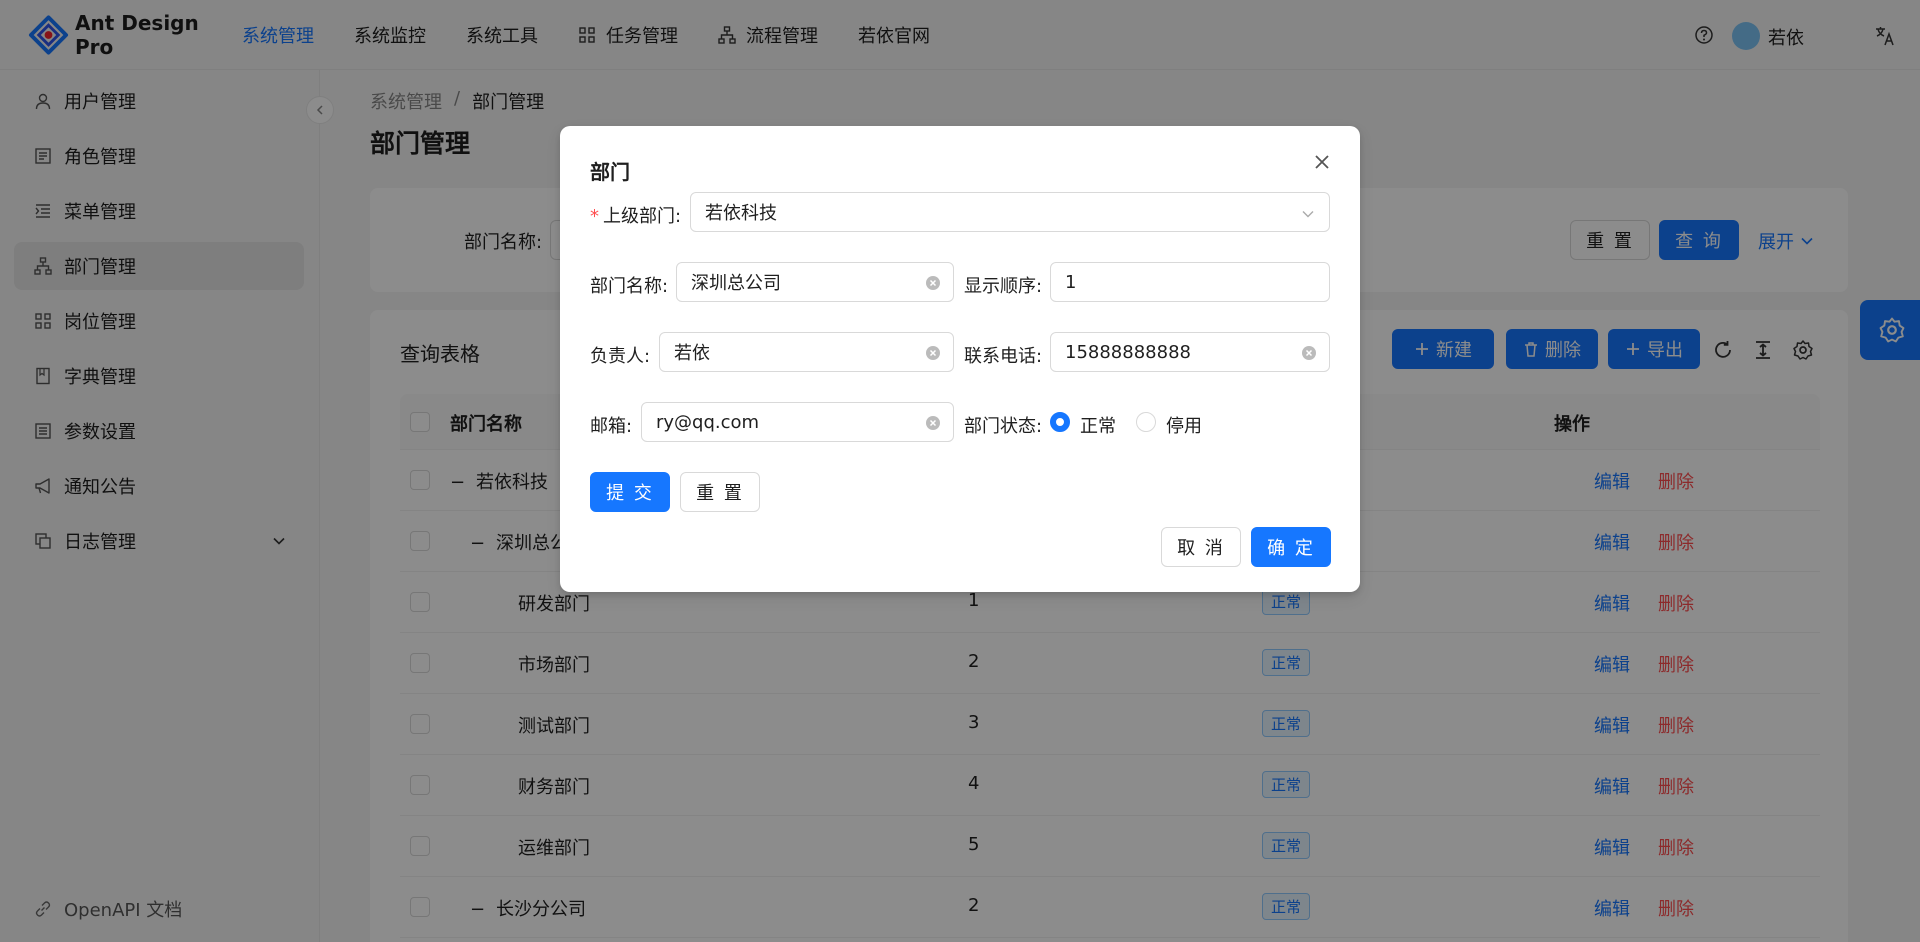  I want to click on submit-button: 提 交, so click(630, 492).